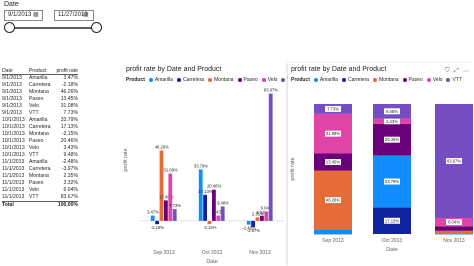 The image size is (474, 266). What do you see at coordinates (214, 186) in the screenshot?
I see `data-label: 20.46%` at bounding box center [214, 186].